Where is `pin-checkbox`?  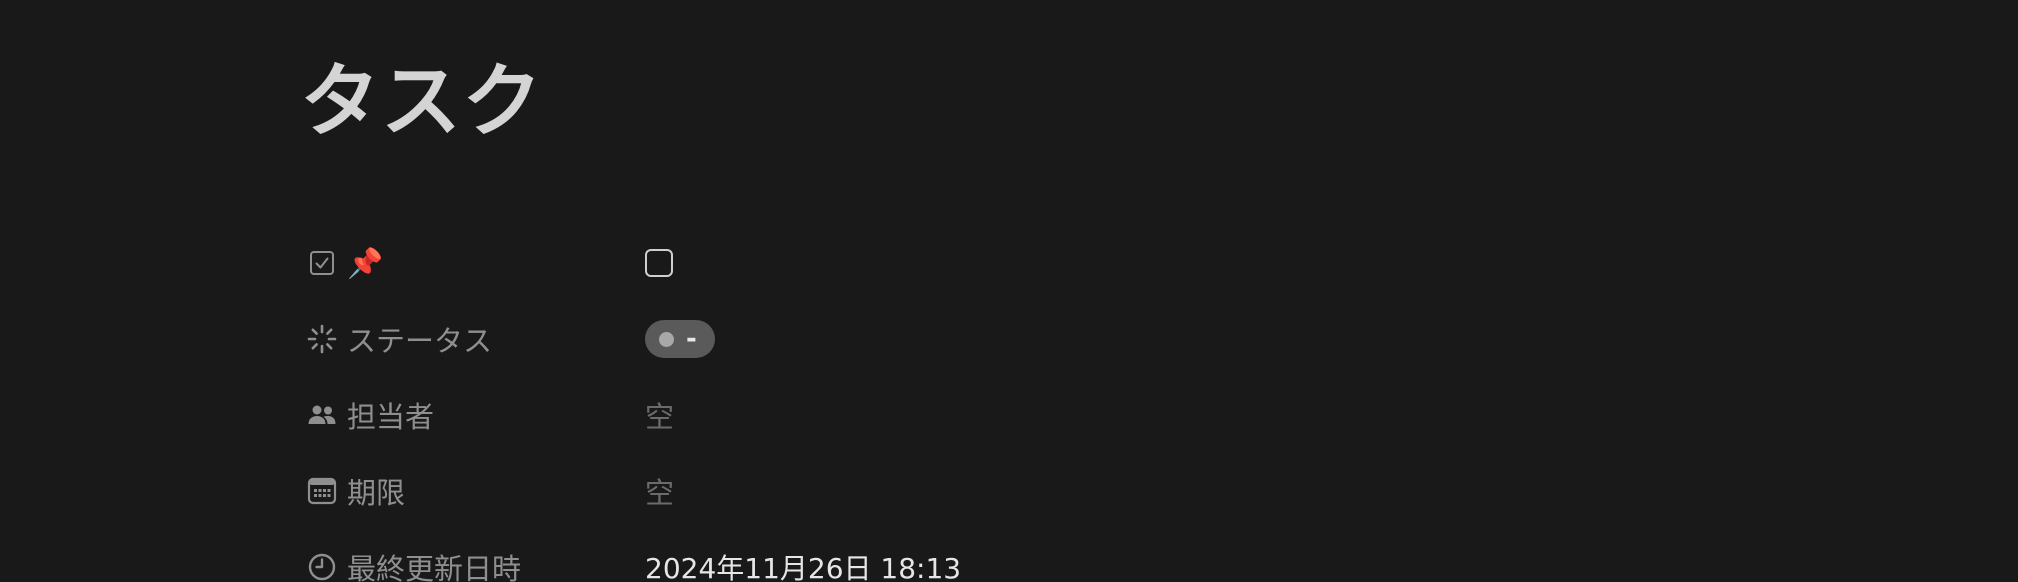 pin-checkbox is located at coordinates (659, 263).